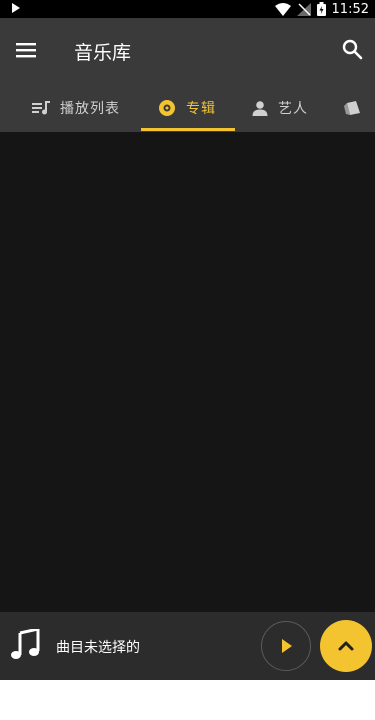 The height and width of the screenshot is (720, 375). What do you see at coordinates (25, 644) in the screenshot?
I see `music-note-icon` at bounding box center [25, 644].